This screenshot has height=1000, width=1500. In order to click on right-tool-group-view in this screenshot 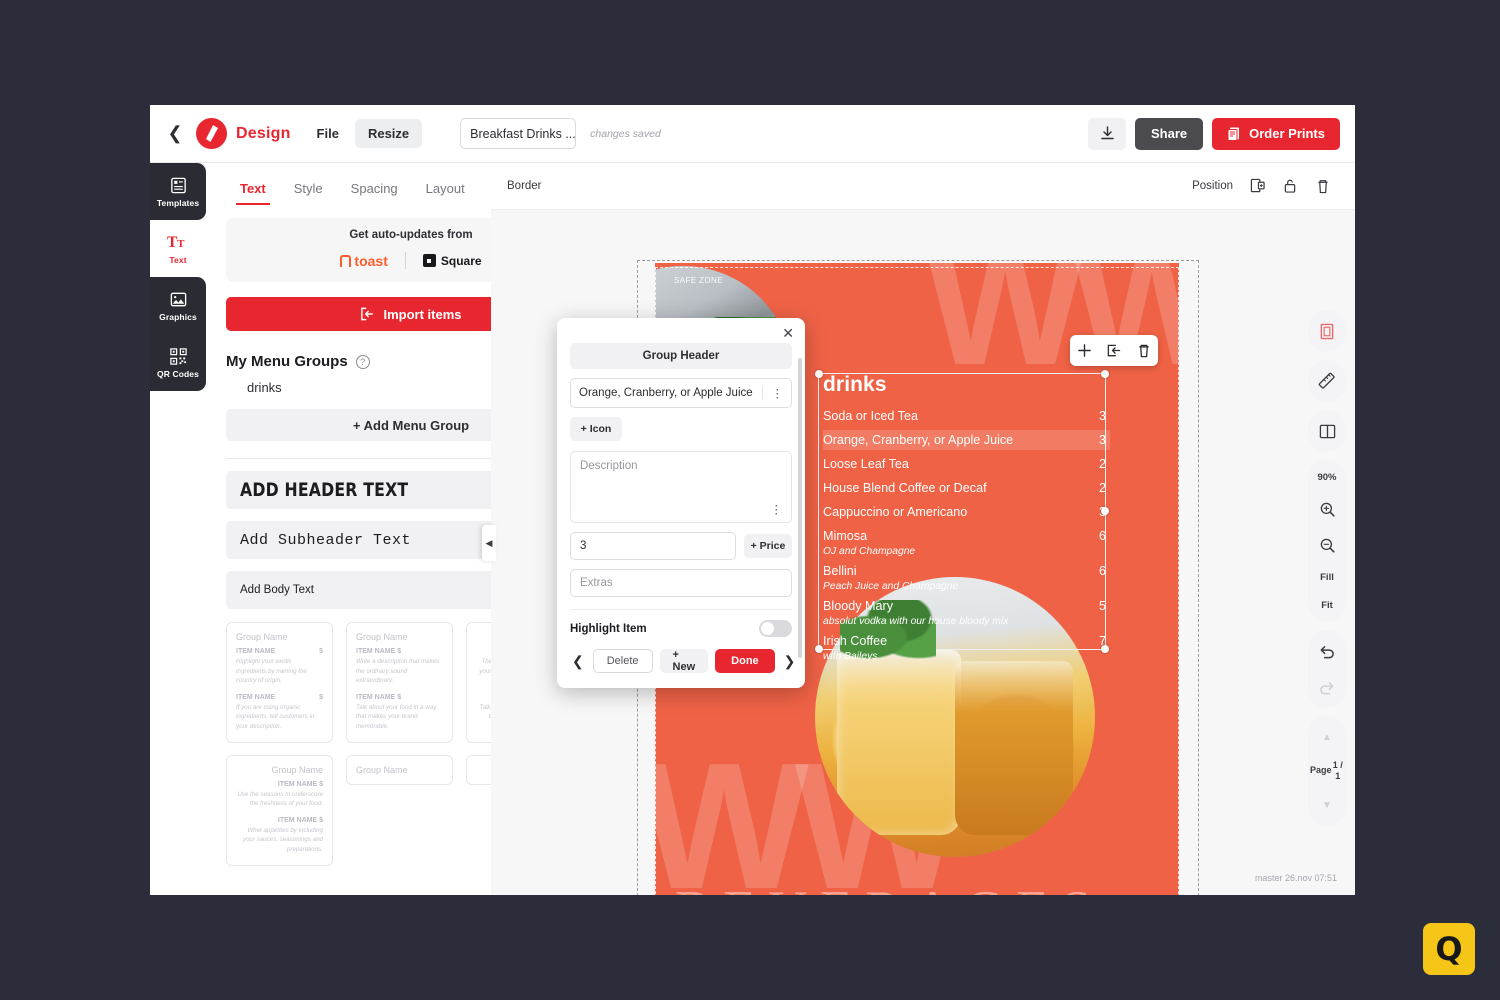, I will do `click(1327, 331)`.